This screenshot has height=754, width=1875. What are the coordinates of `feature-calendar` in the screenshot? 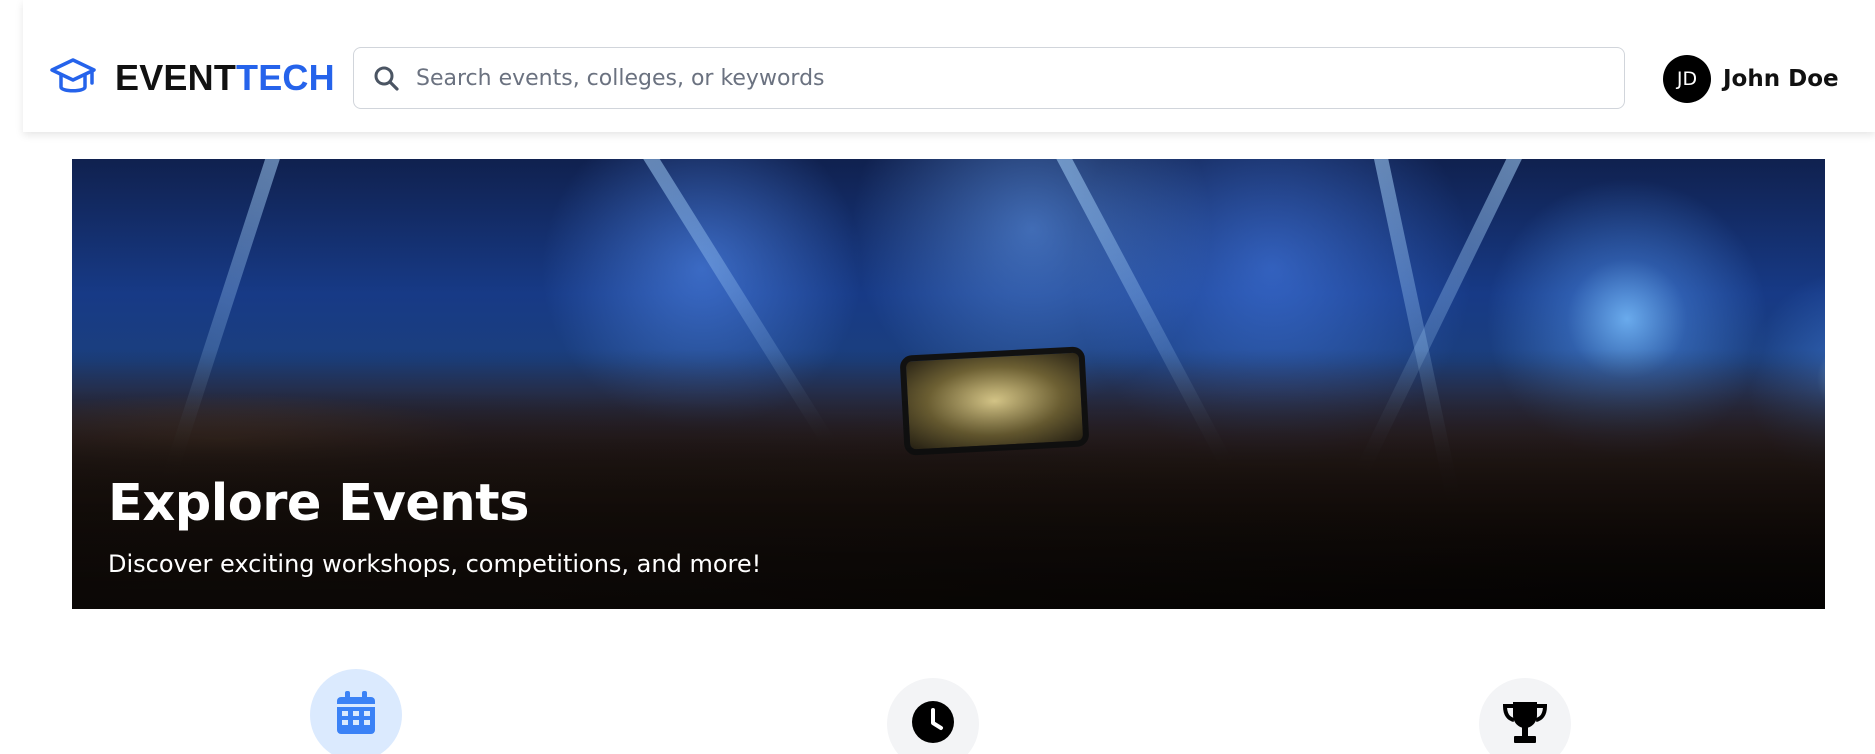 It's located at (356, 711).